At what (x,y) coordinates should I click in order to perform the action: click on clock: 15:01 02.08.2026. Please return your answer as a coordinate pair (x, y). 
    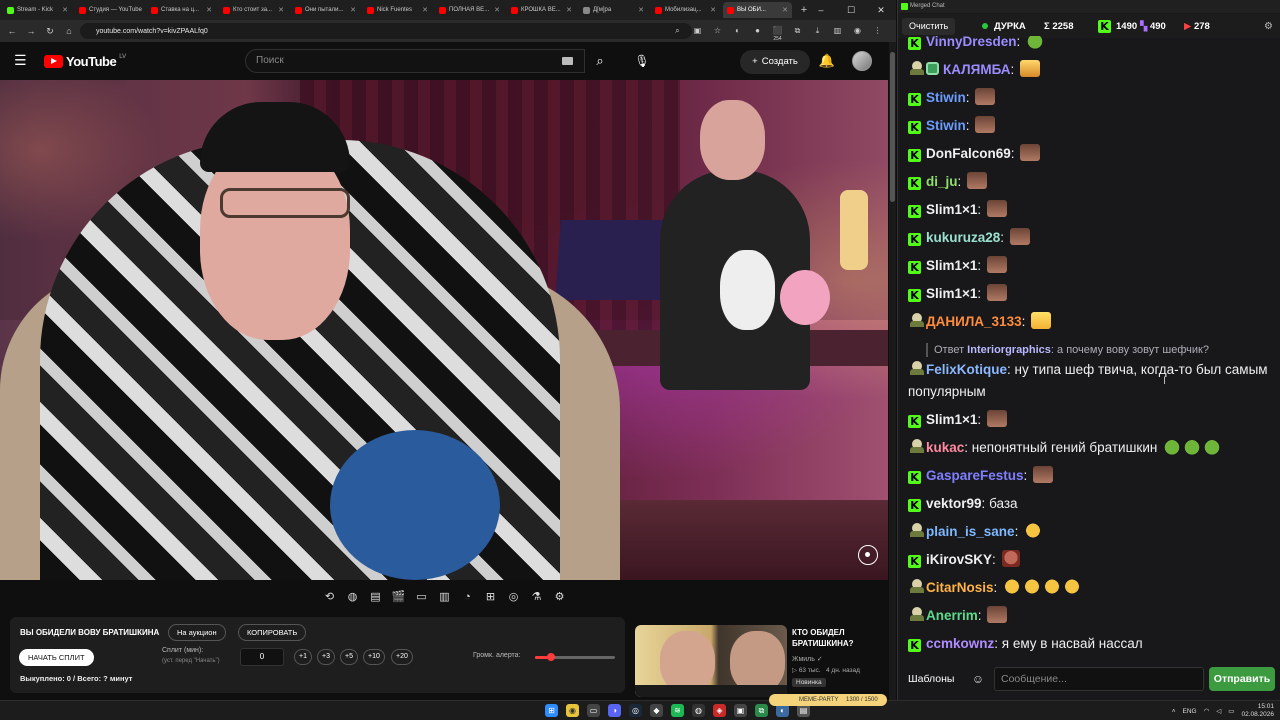
    Looking at the image, I should click on (1257, 711).